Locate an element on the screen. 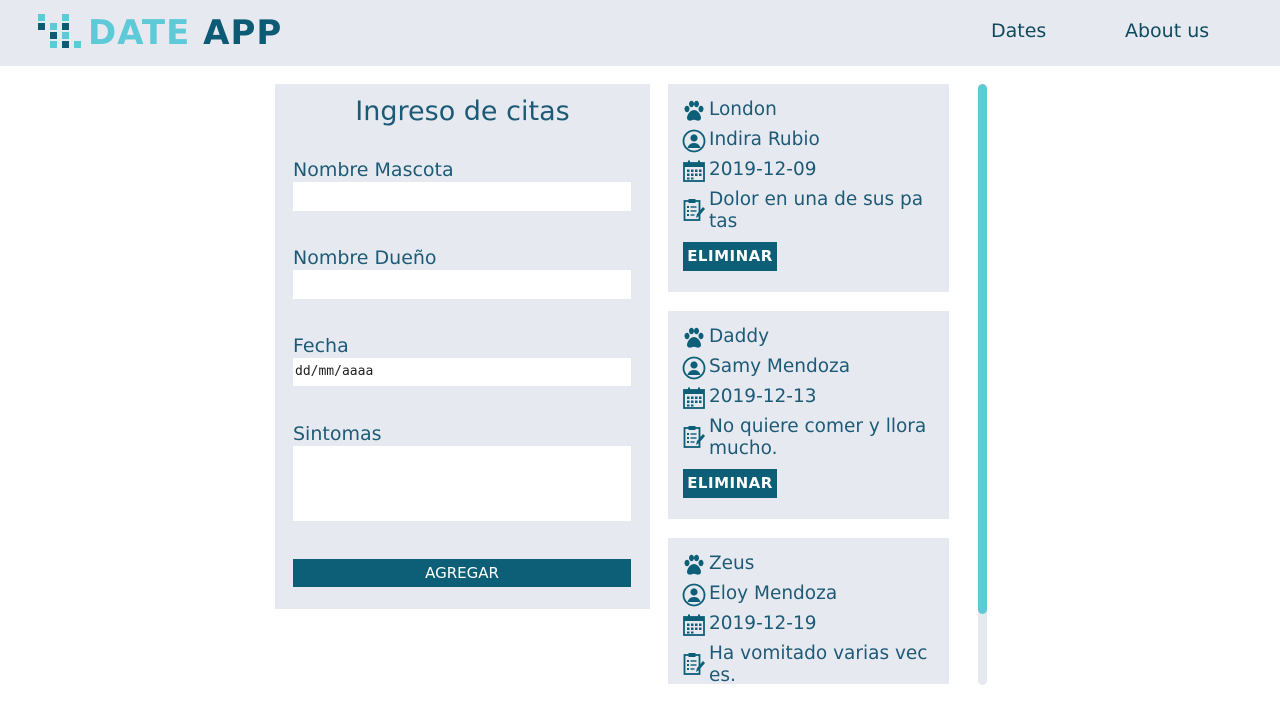  symptoms-line: tas is located at coordinates (723, 221).